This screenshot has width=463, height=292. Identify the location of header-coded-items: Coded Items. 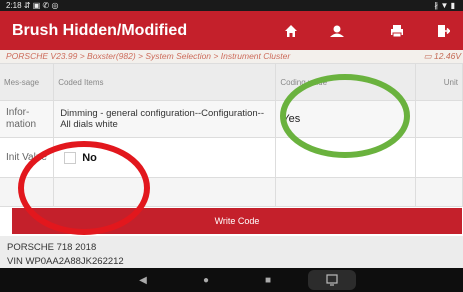
(165, 82).